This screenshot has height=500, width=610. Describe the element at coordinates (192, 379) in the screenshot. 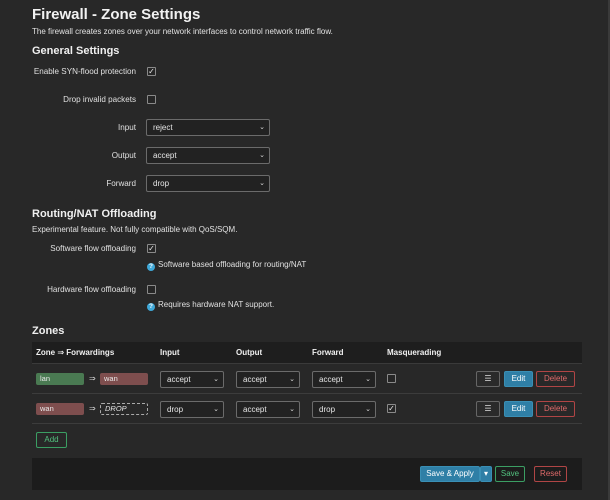

I see `zone-input-select: accept ⌄` at that location.